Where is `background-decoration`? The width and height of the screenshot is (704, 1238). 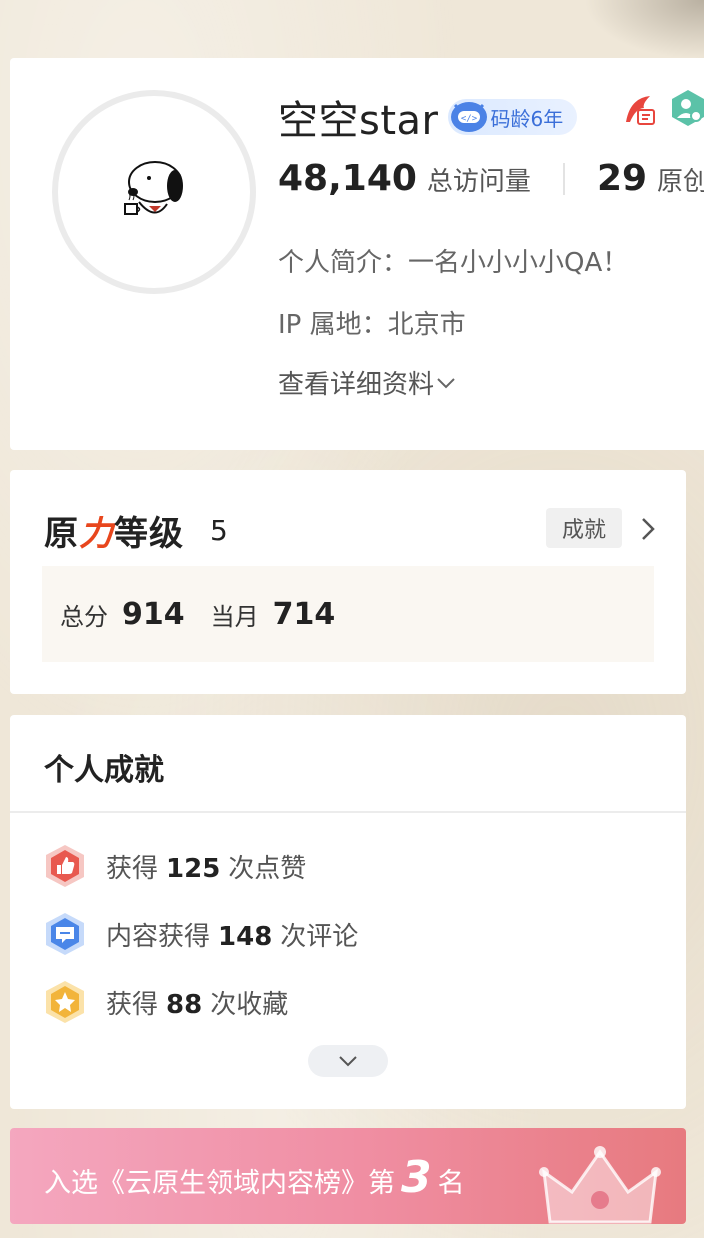
background-decoration is located at coordinates (644, 30).